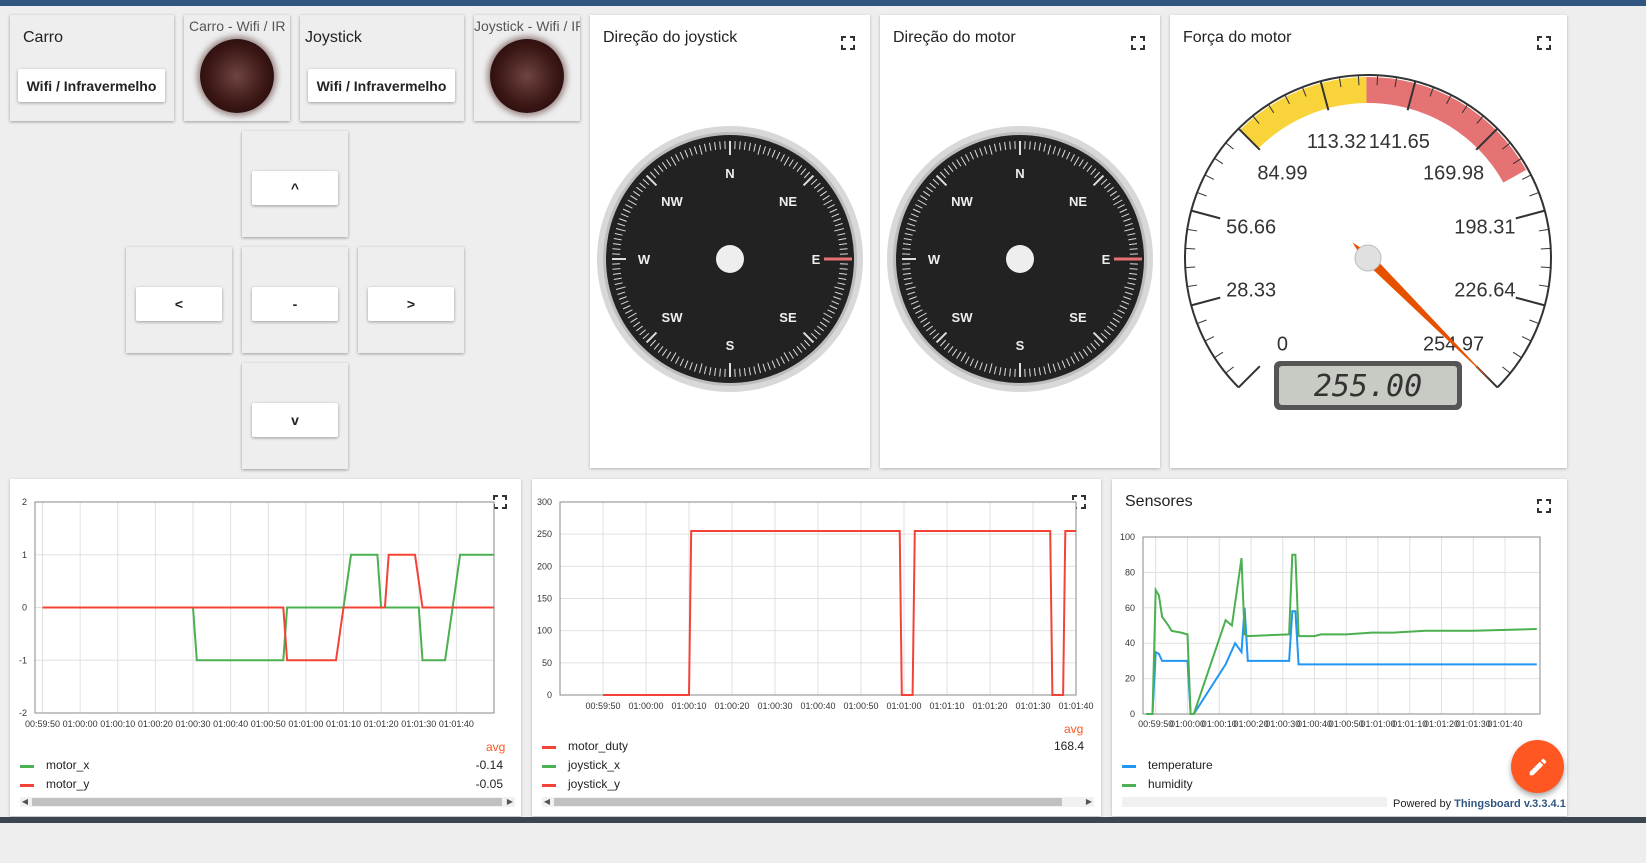  I want to click on joystick-mode-button: Wifi / Infravermelho, so click(381, 85).